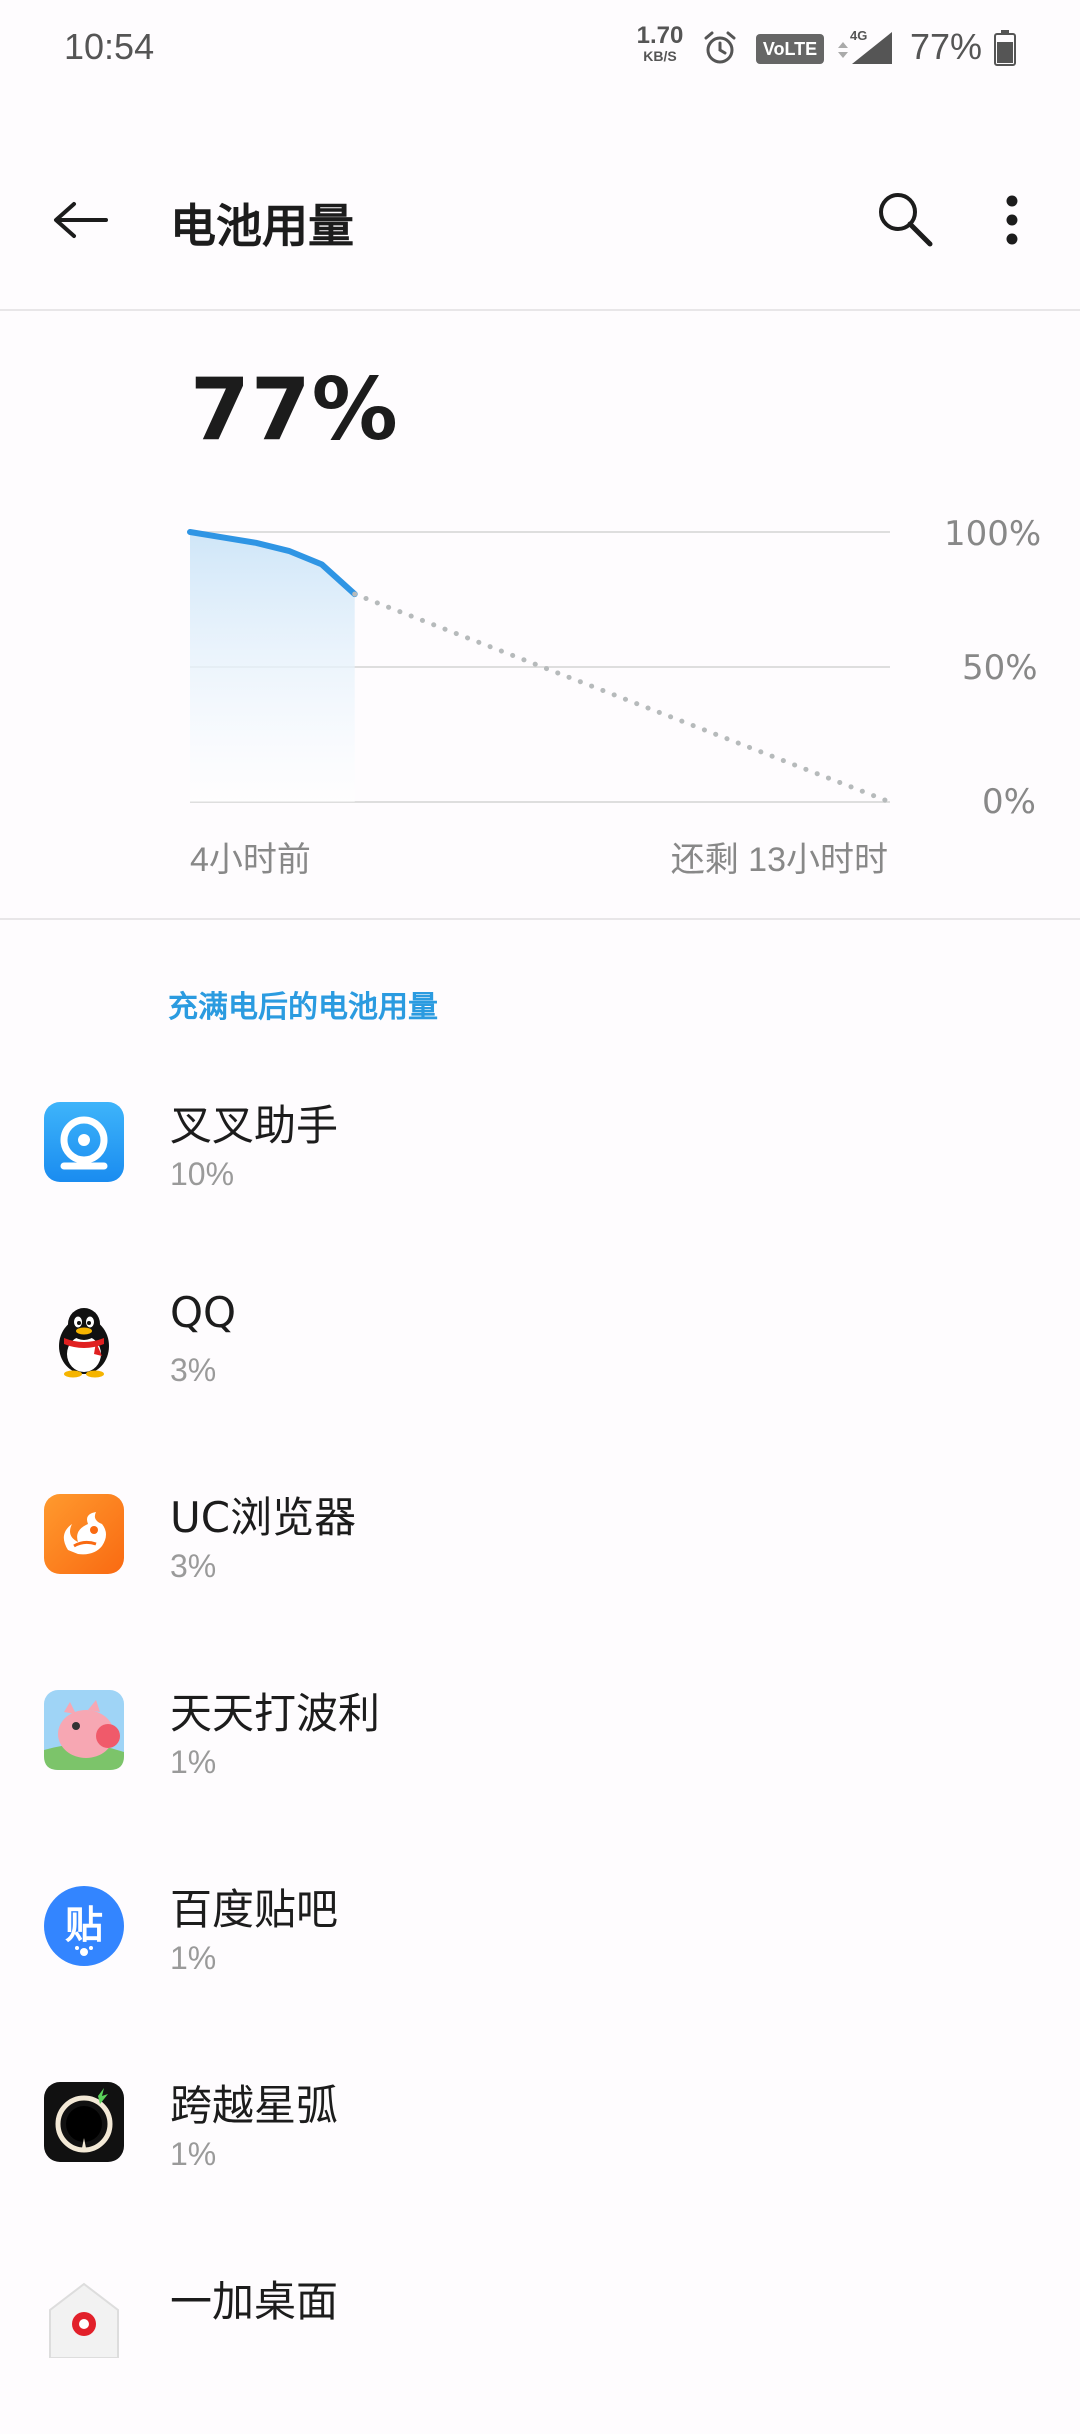 Image resolution: width=1080 pixels, height=2434 pixels. I want to click on app-bar: 电池用量, so click(540, 220).